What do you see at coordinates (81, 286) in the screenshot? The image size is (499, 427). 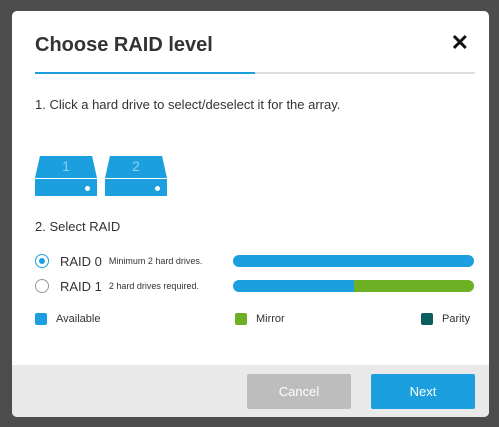 I see `raid1-label: RAID 1` at bounding box center [81, 286].